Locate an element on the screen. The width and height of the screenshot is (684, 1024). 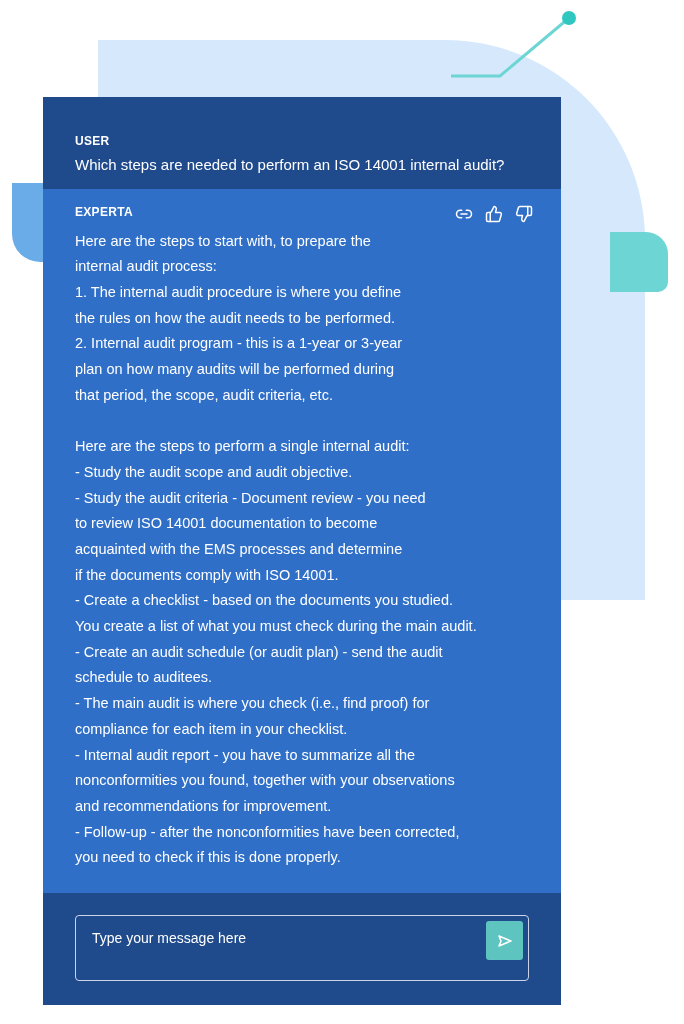
answer-paragraph: - Create a checklist - based on the documents you studied. You create a list of what you must check during the main audit. is located at coordinates (276, 614).